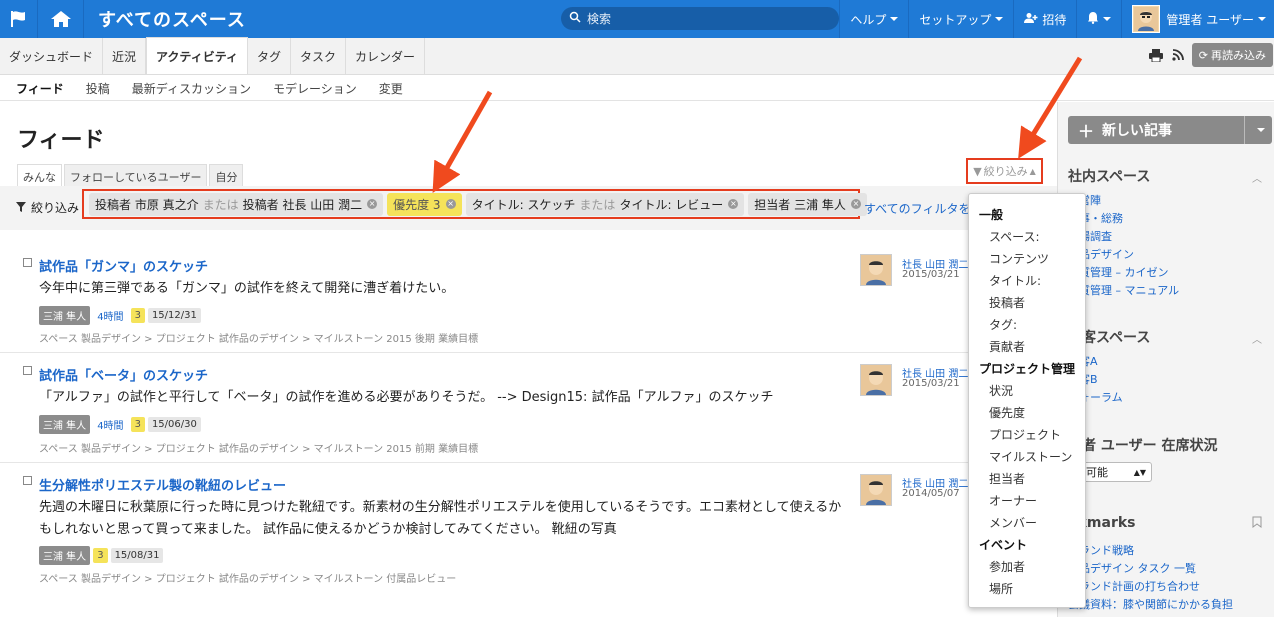  What do you see at coordinates (1098, 19) in the screenshot?
I see `notifications-menu` at bounding box center [1098, 19].